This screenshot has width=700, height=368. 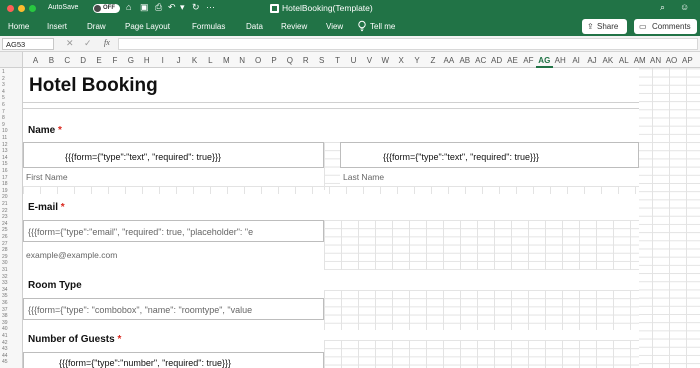 What do you see at coordinates (5, 224) in the screenshot?
I see `row-header: 24` at bounding box center [5, 224].